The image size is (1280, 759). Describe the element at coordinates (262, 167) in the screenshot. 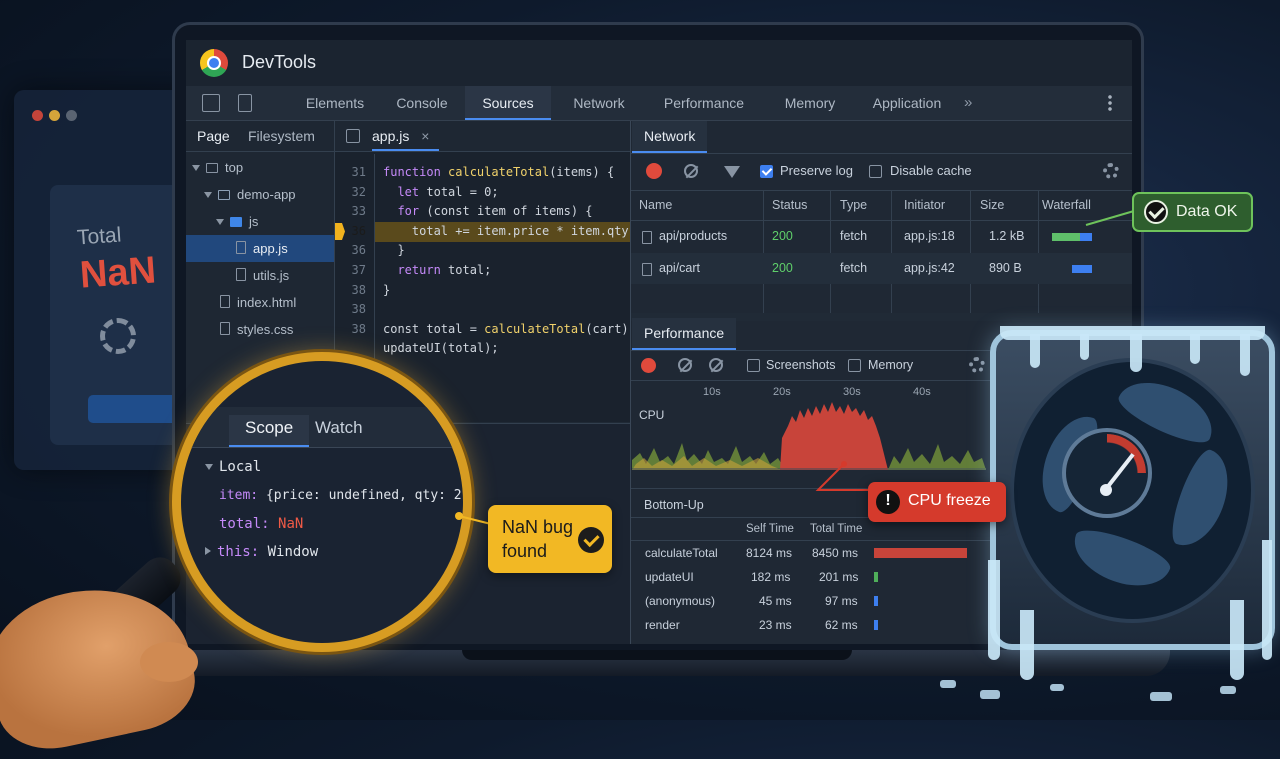

I see `tree-item-top: top` at that location.